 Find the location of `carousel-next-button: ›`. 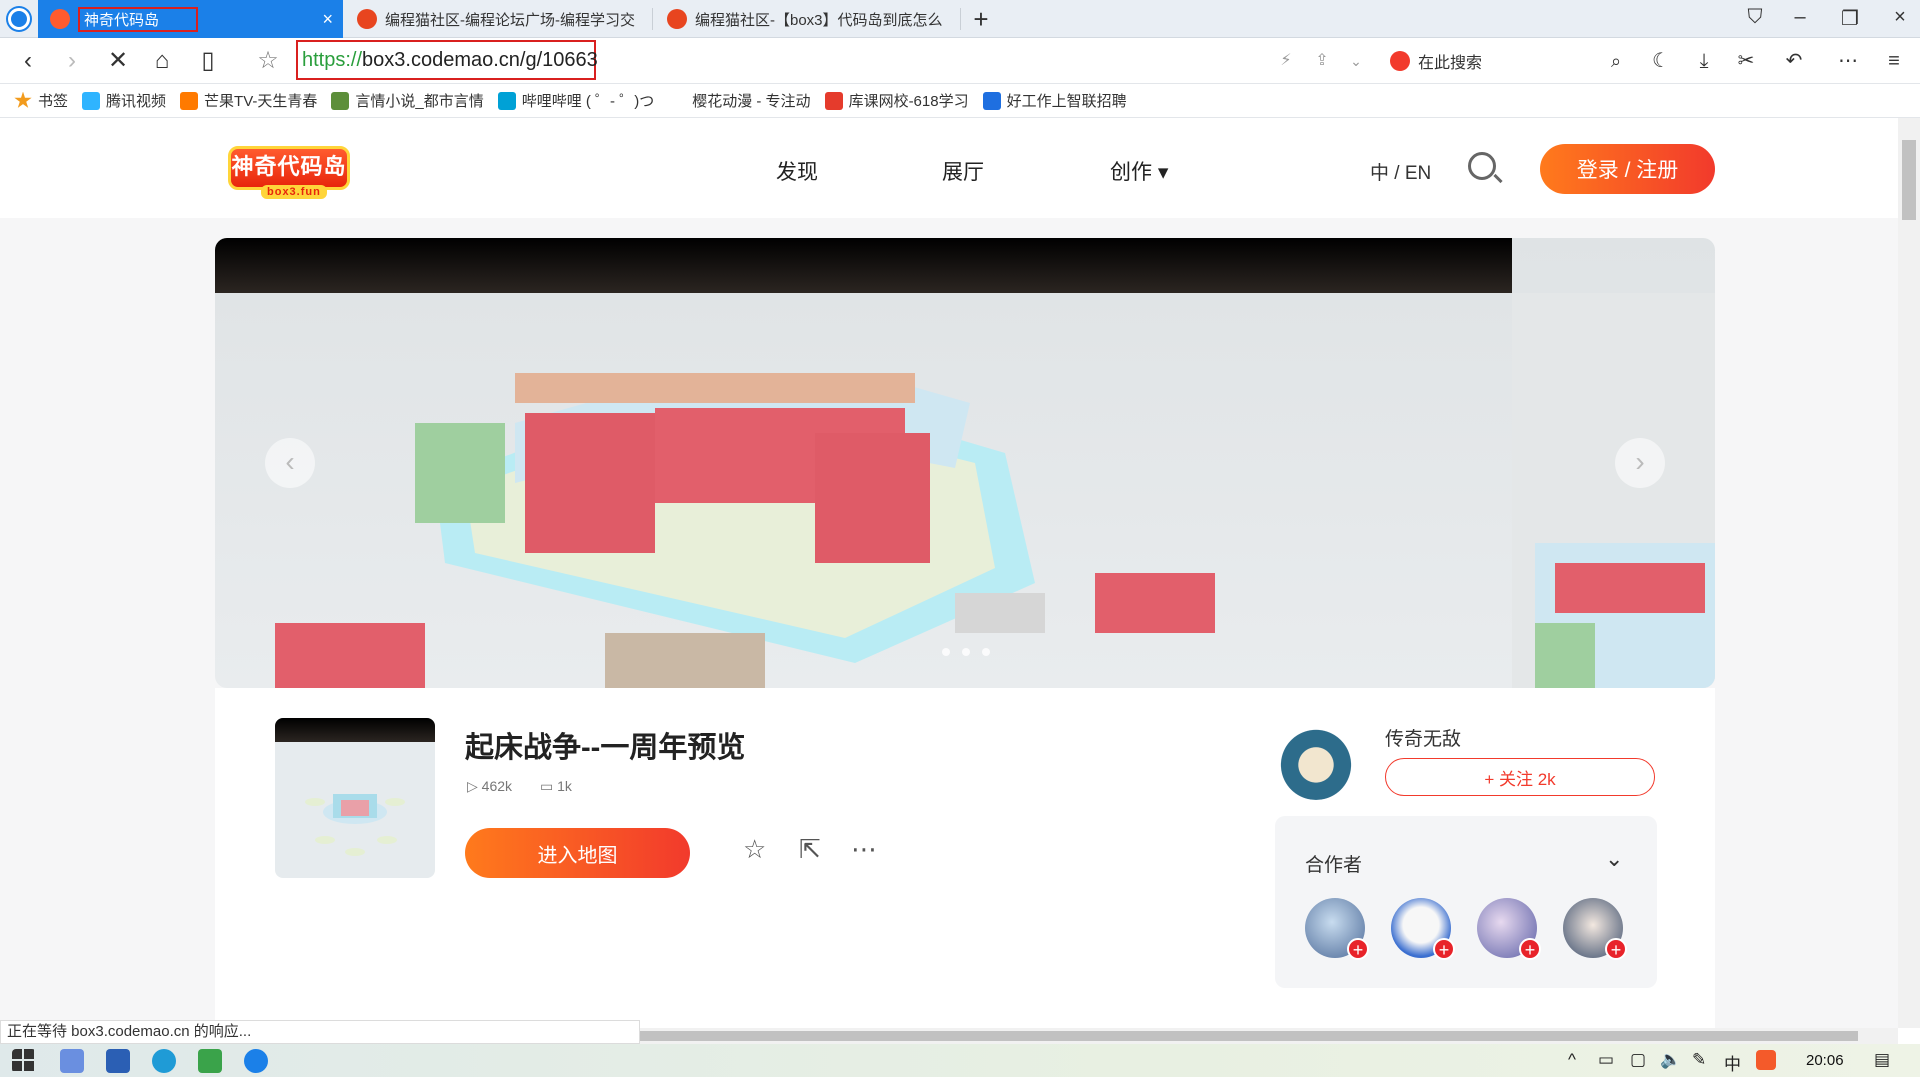

carousel-next-button: › is located at coordinates (1640, 463).